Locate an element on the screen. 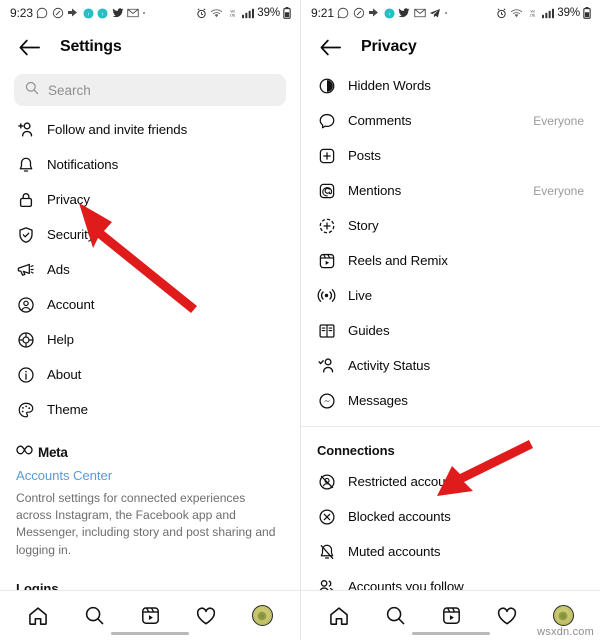 This screenshot has height=640, width=600. svg-text: LTE is located at coordinates (533, 15).